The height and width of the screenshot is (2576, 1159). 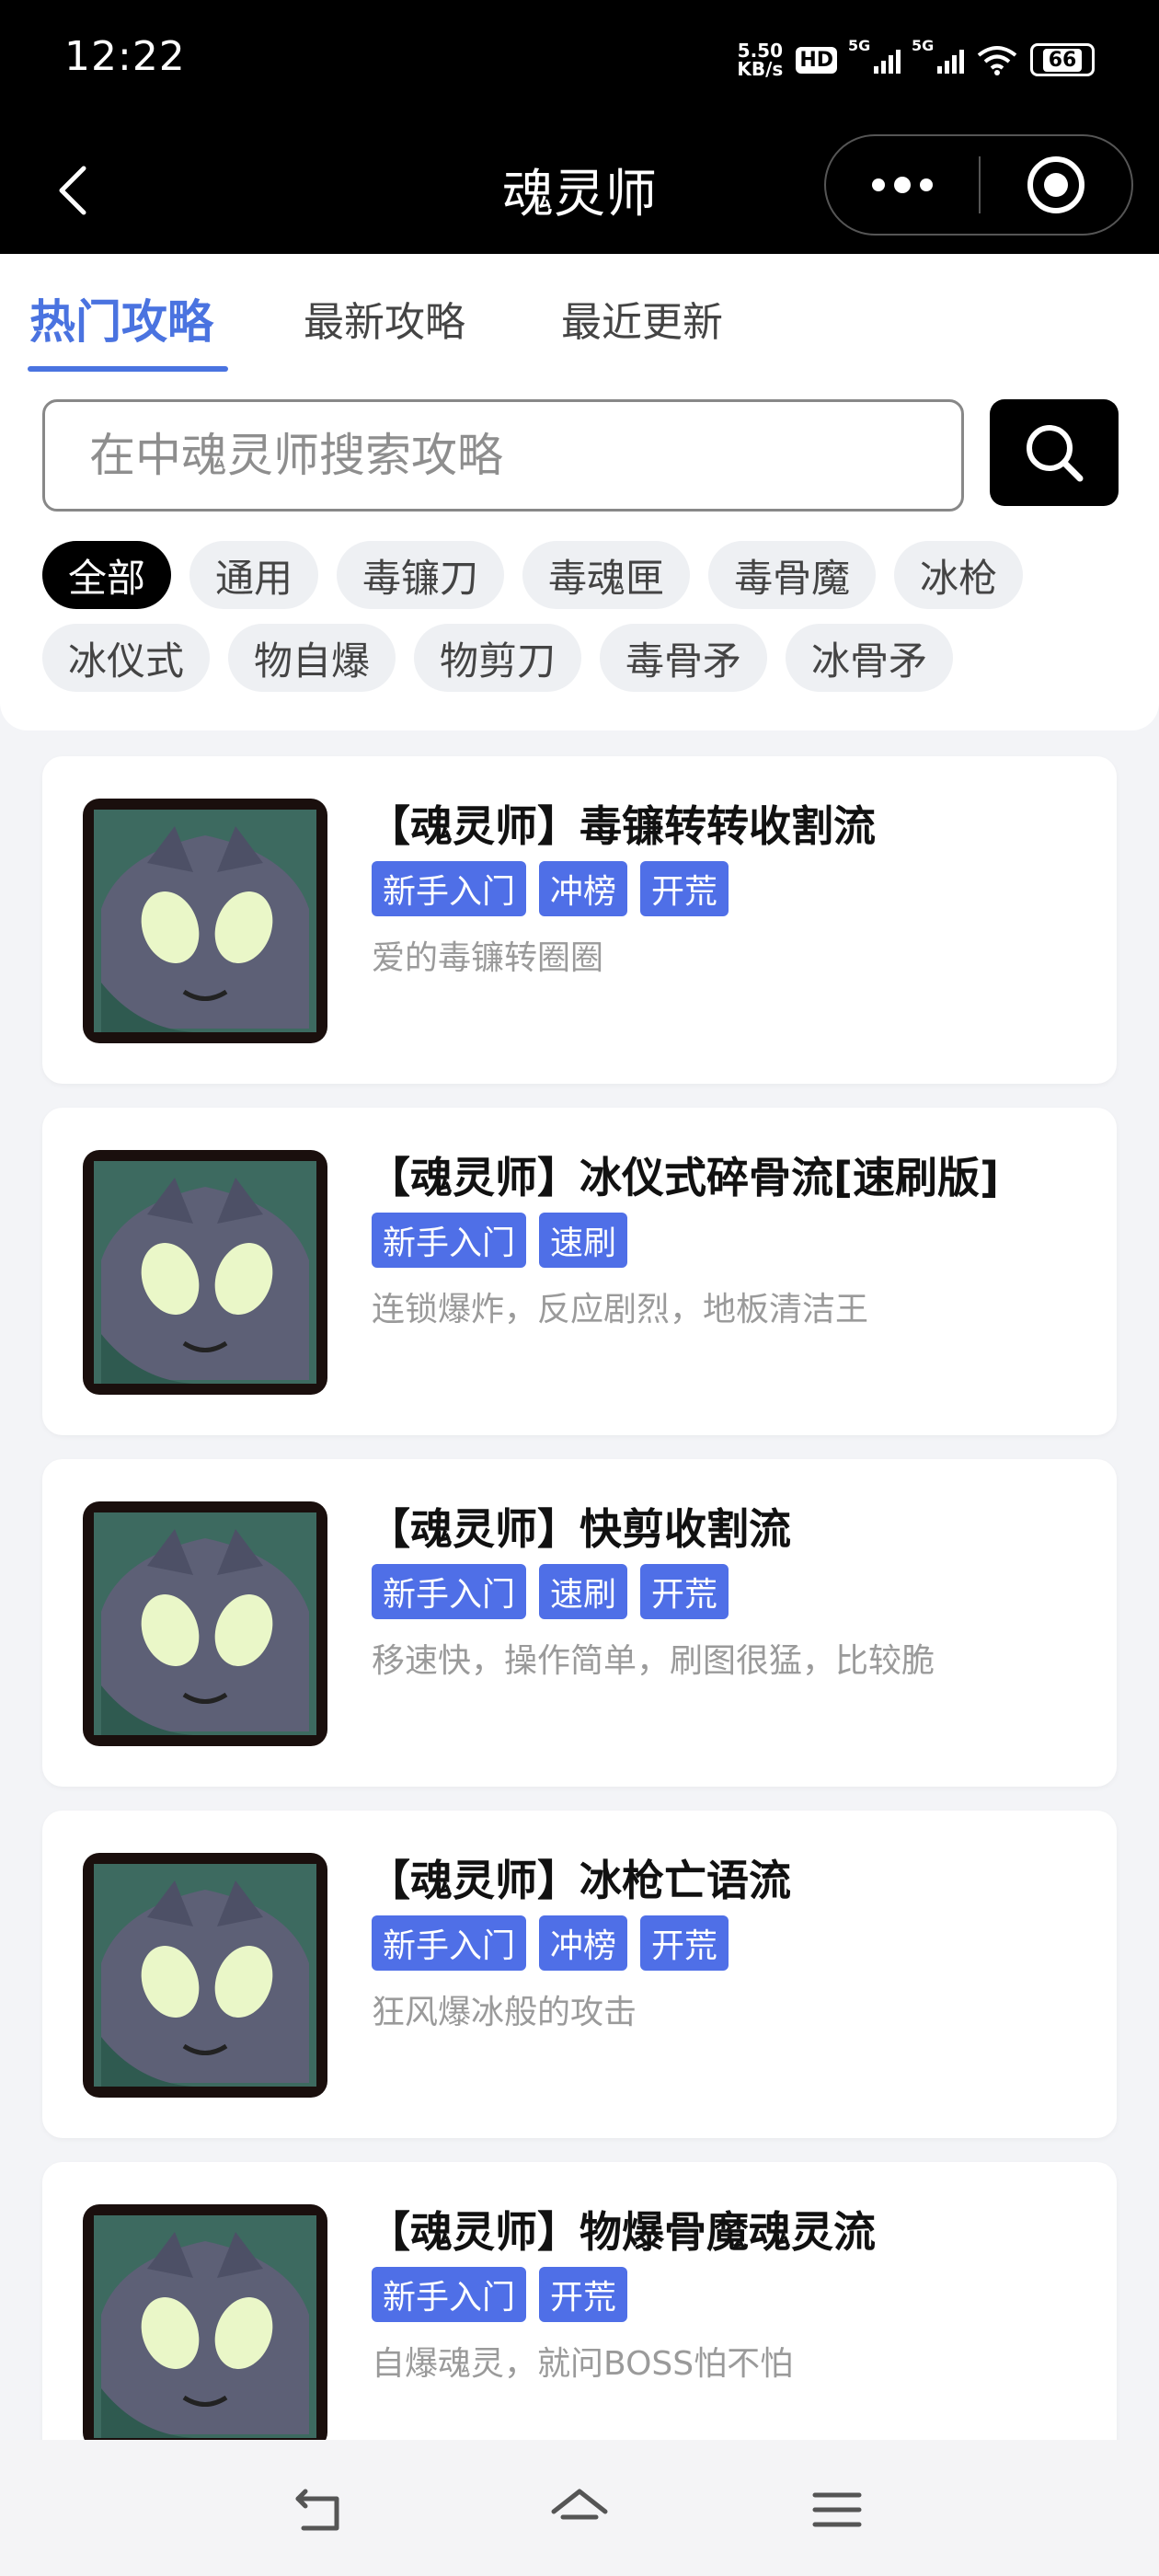 I want to click on guide-tags: 新手入门 开荒, so click(x=500, y=2294).